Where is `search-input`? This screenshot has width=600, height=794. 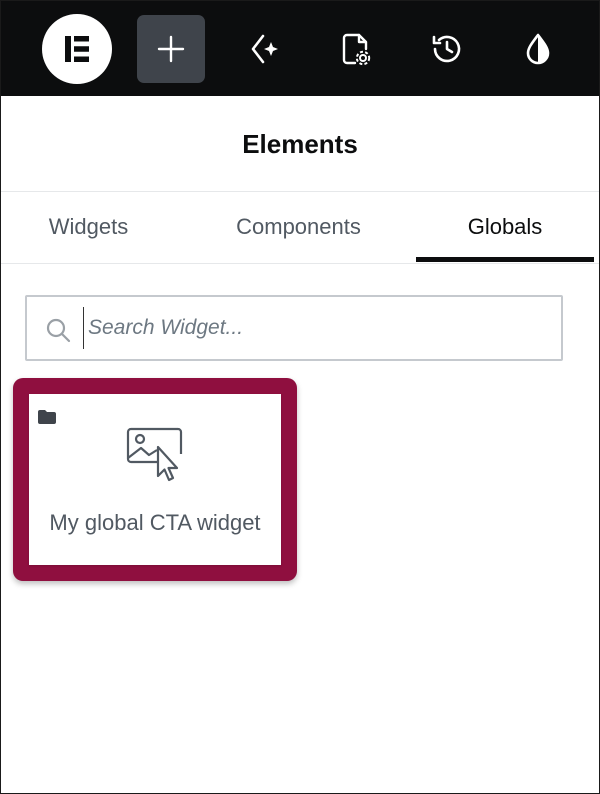
search-input is located at coordinates (315, 328).